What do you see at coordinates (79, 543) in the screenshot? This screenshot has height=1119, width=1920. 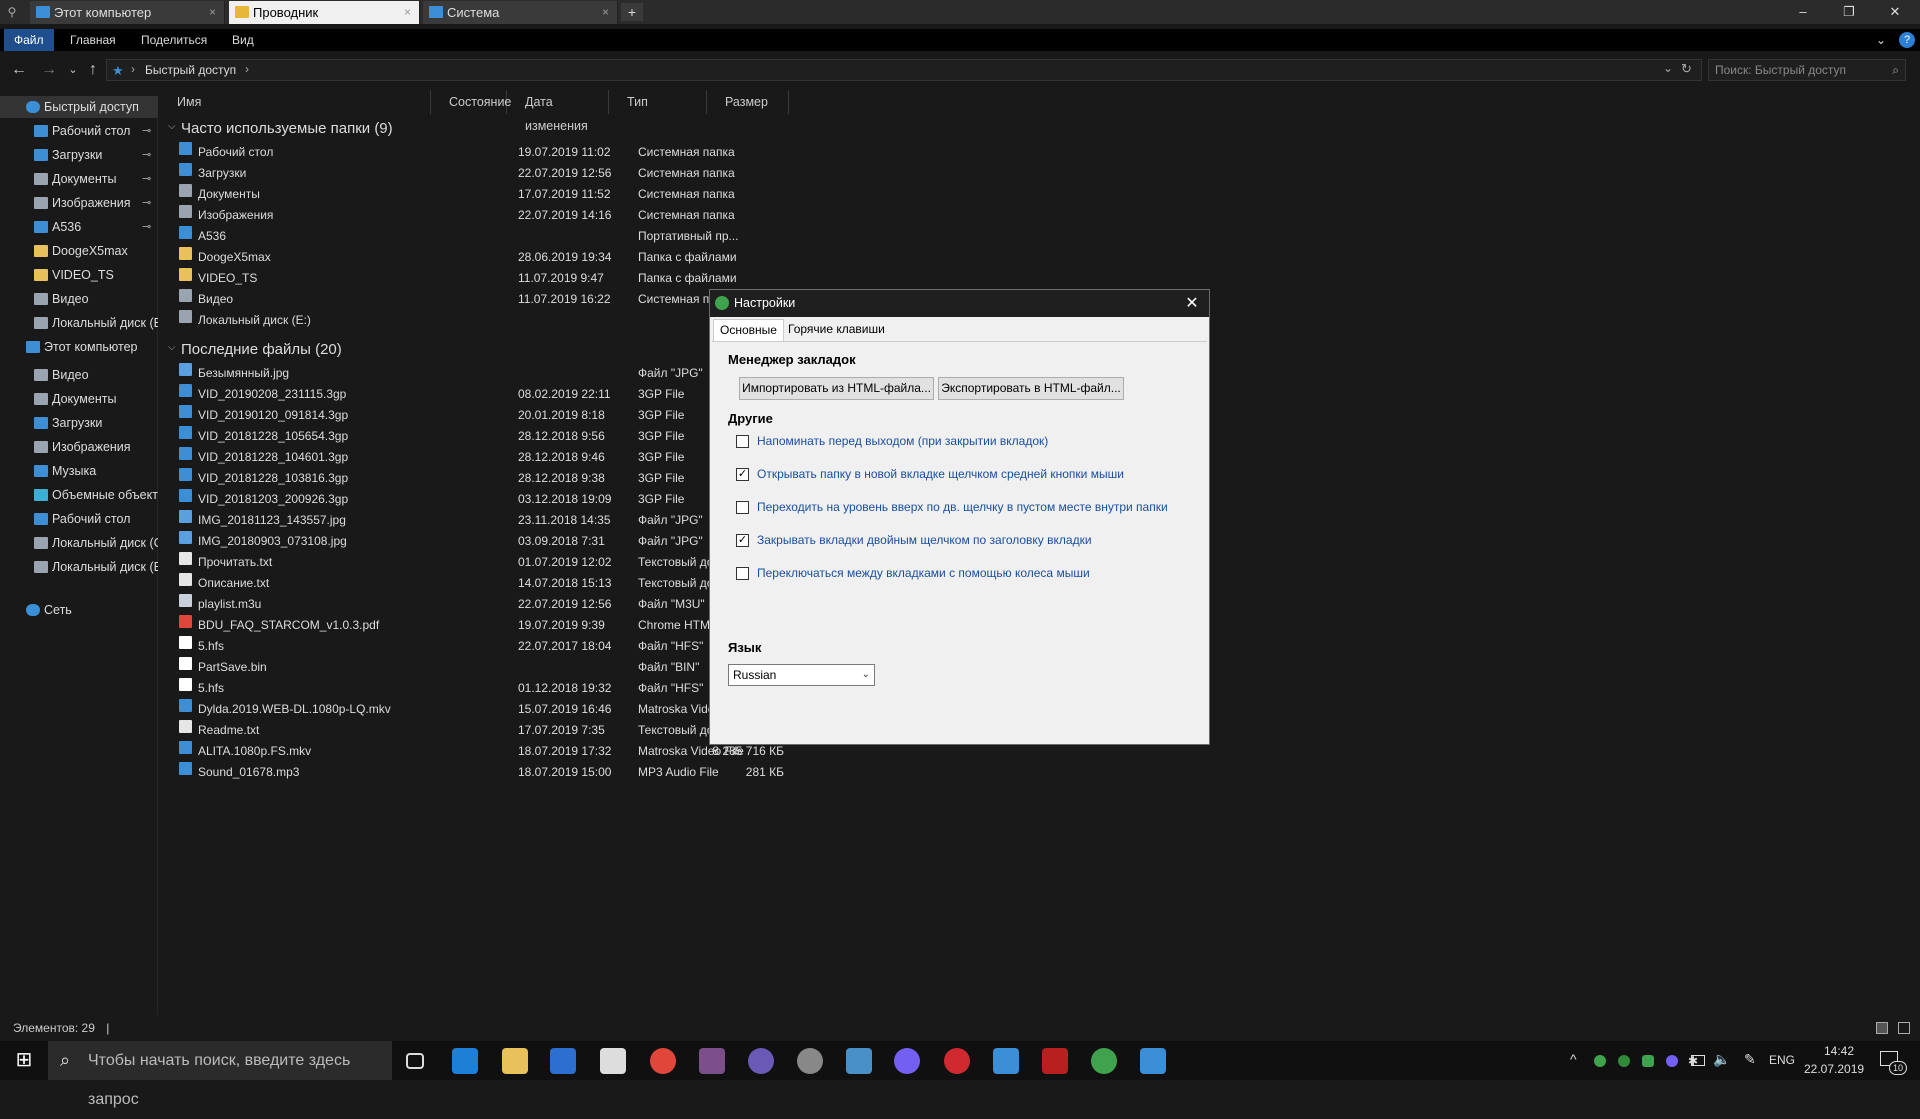 I see `sidebar-item: Локальный диск (C` at bounding box center [79, 543].